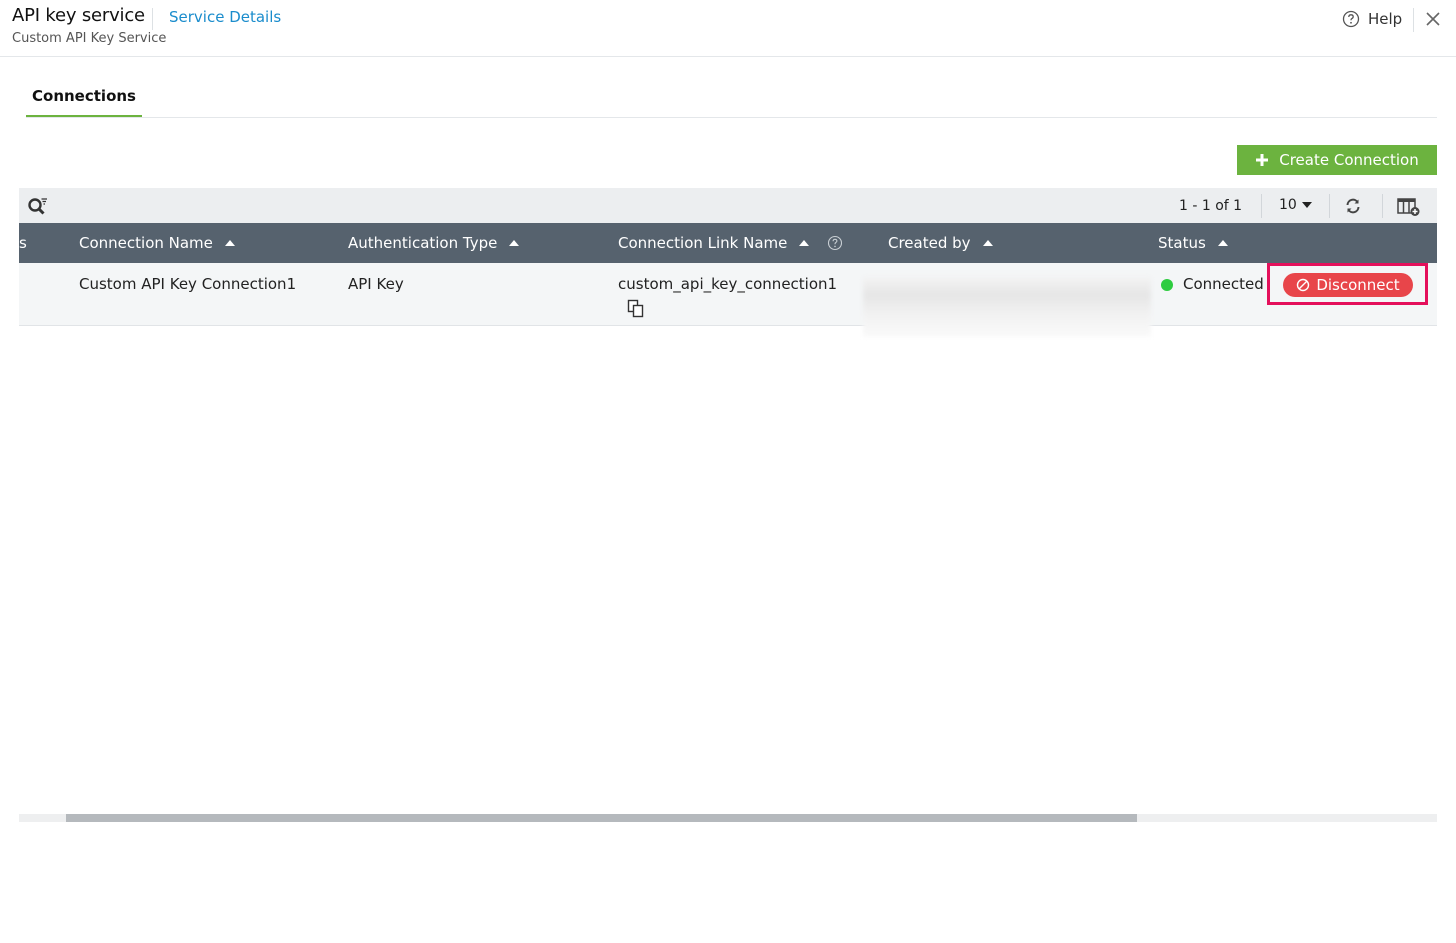 The height and width of the screenshot is (943, 1456). Describe the element at coordinates (1007, 307) in the screenshot. I see `cell-created-by-redacted` at that location.